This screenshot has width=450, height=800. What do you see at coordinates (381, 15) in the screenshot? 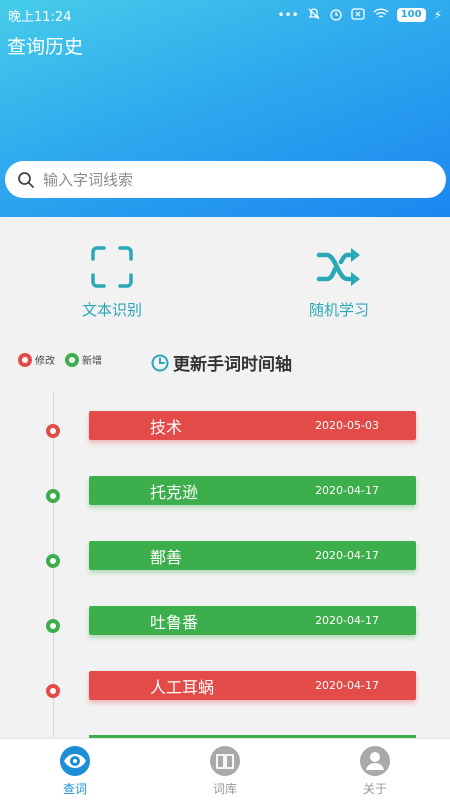
I see `wifi-icon` at bounding box center [381, 15].